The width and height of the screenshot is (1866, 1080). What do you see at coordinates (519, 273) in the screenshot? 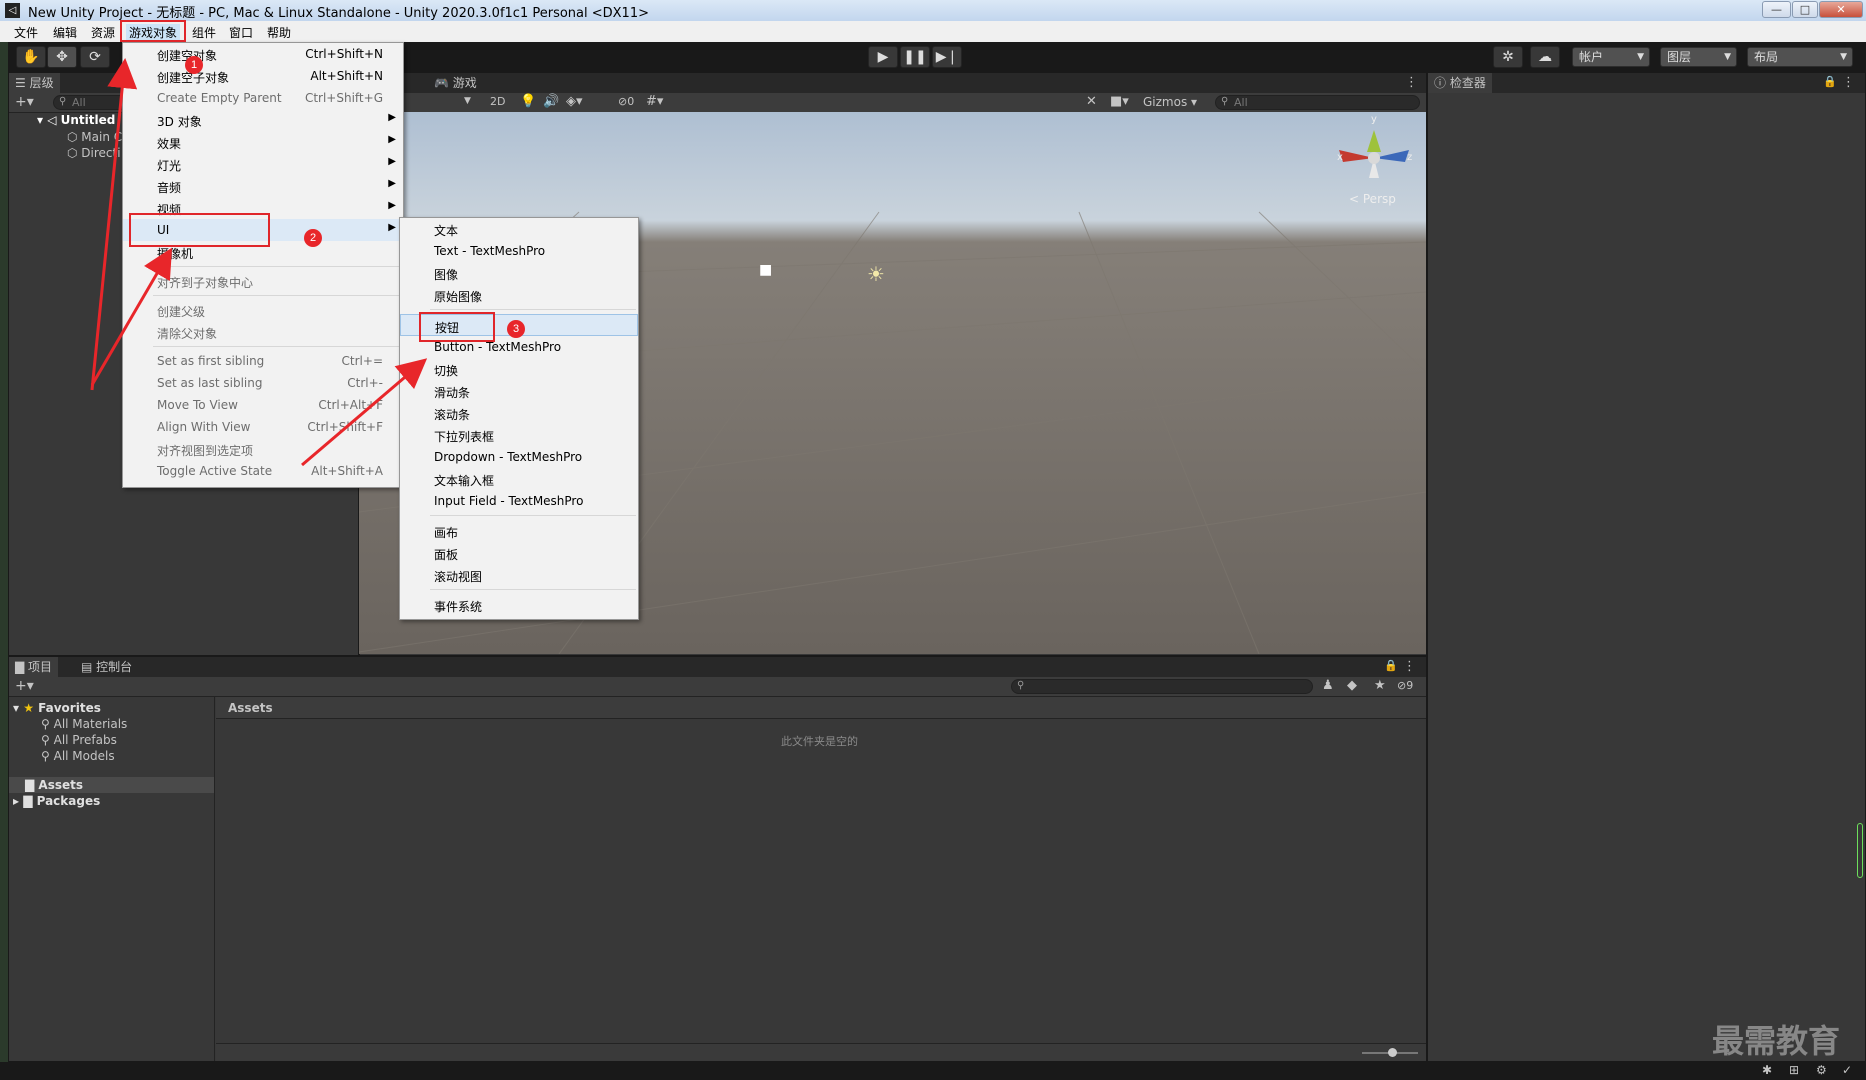
I see `submenu-item-image: 图像` at bounding box center [519, 273].